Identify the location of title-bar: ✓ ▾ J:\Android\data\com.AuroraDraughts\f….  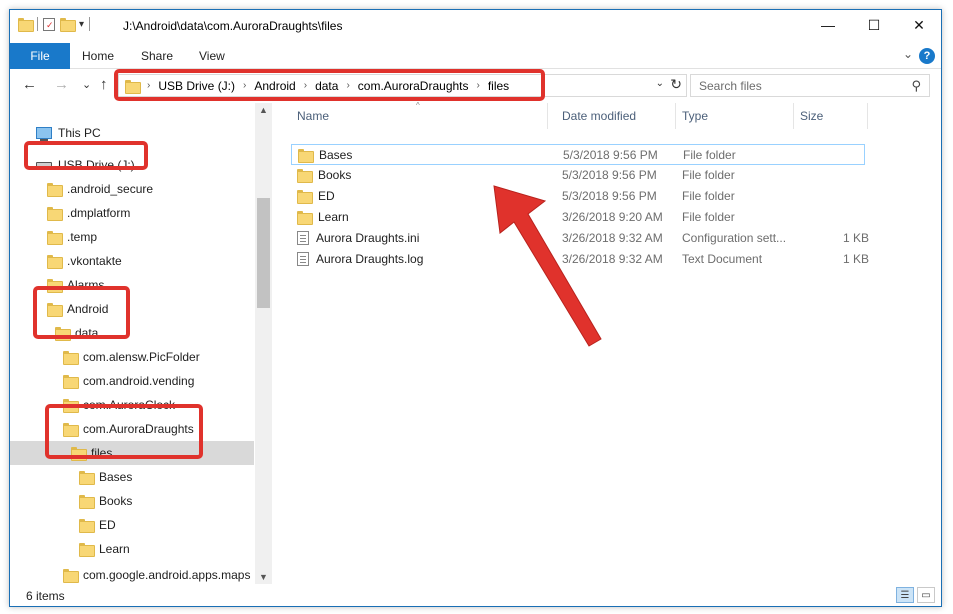
(475, 26).